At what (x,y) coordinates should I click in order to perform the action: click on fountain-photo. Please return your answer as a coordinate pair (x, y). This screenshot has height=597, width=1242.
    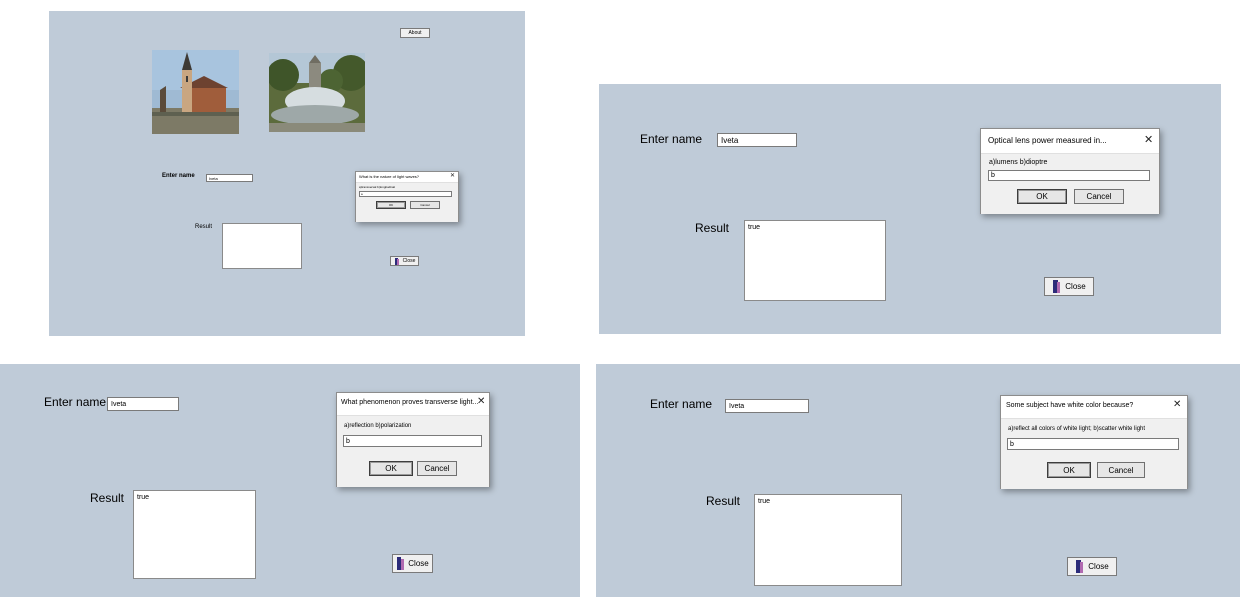
    Looking at the image, I should click on (317, 92).